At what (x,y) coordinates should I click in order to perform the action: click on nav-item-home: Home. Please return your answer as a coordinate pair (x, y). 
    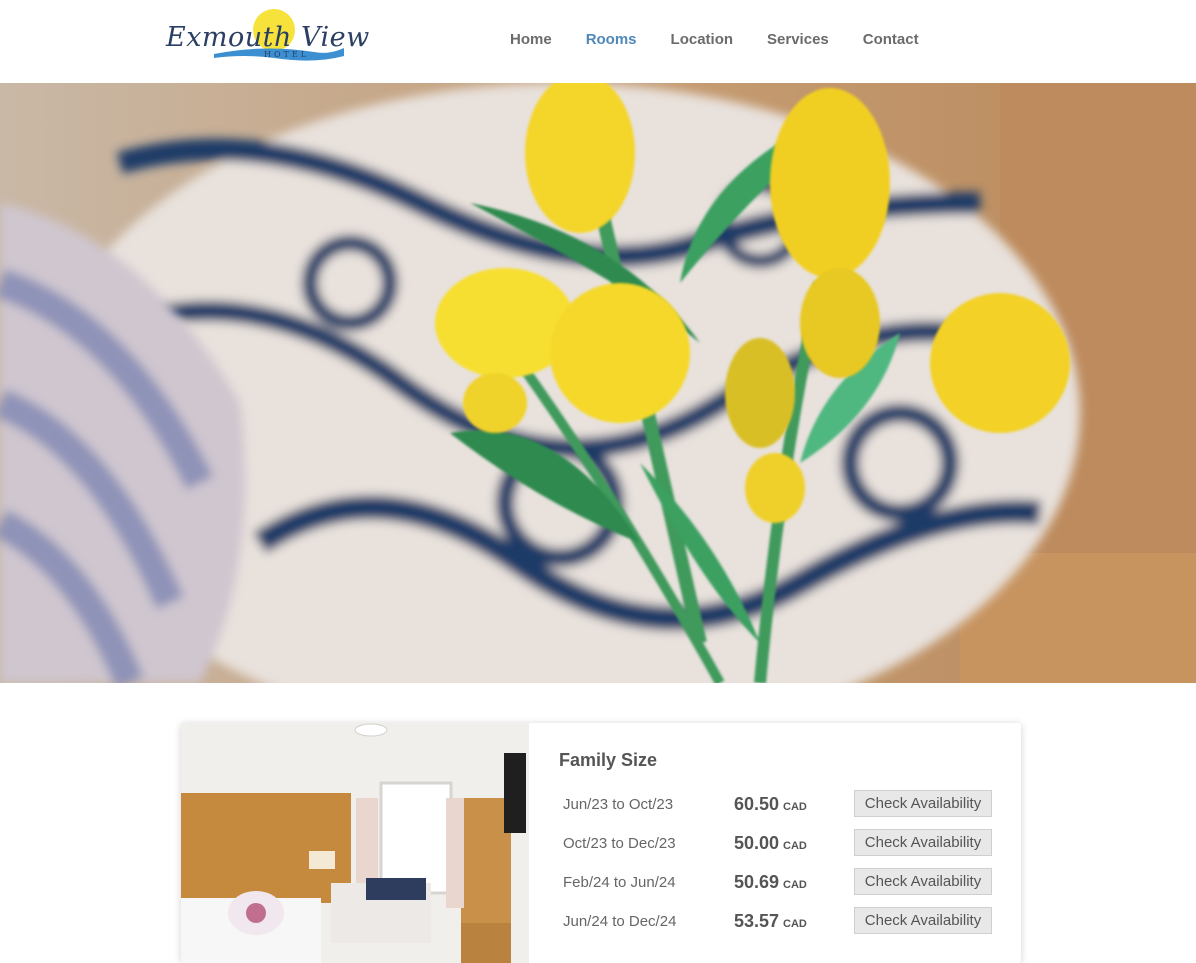
    Looking at the image, I should click on (531, 39).